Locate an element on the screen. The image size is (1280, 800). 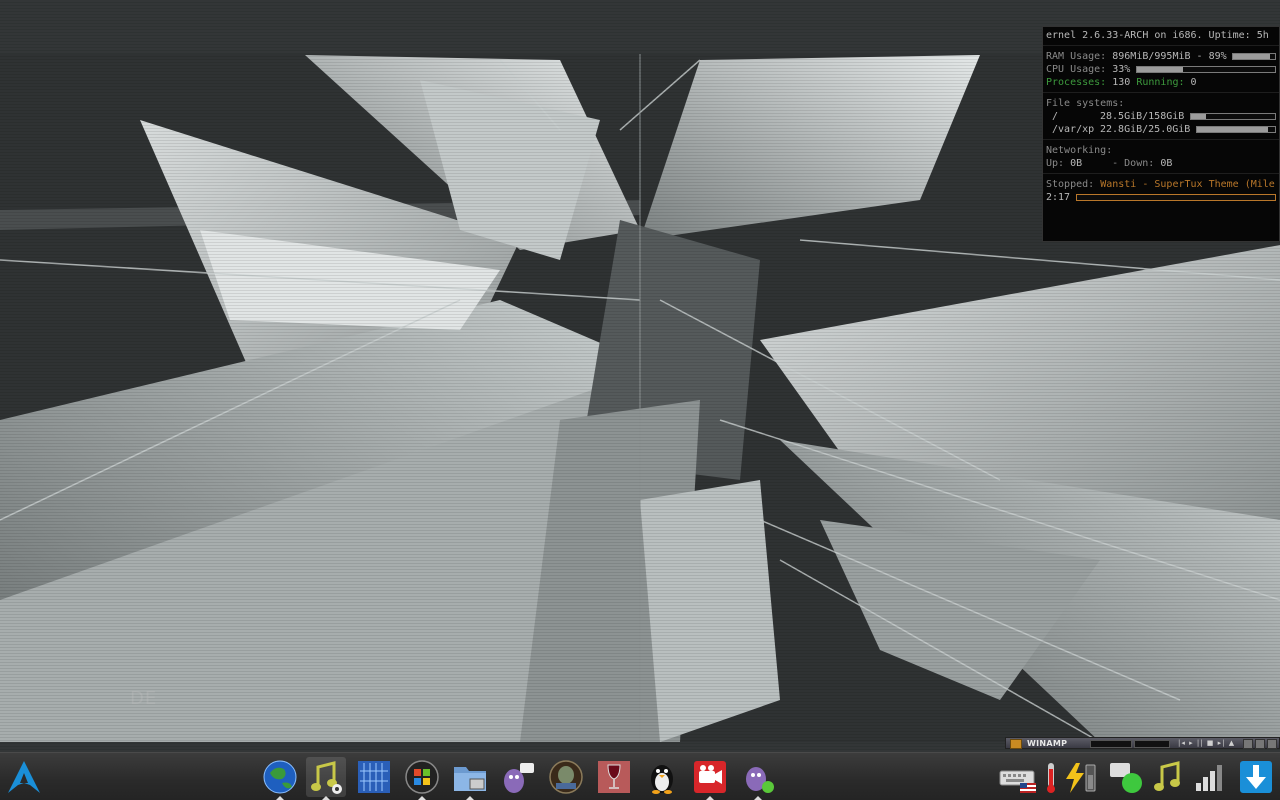
file-manager-icon is located at coordinates (470, 778).